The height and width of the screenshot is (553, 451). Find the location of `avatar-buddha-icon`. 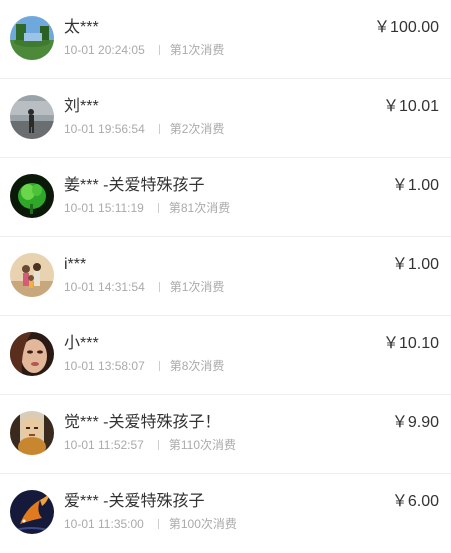

avatar-buddha-icon is located at coordinates (32, 433).